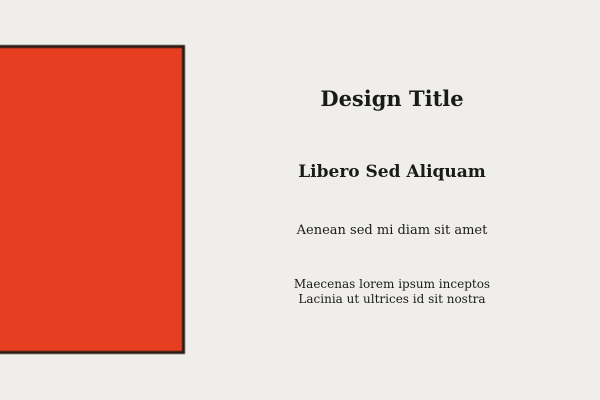  Describe the element at coordinates (392, 98) in the screenshot. I see `design-title: Design Title` at that location.